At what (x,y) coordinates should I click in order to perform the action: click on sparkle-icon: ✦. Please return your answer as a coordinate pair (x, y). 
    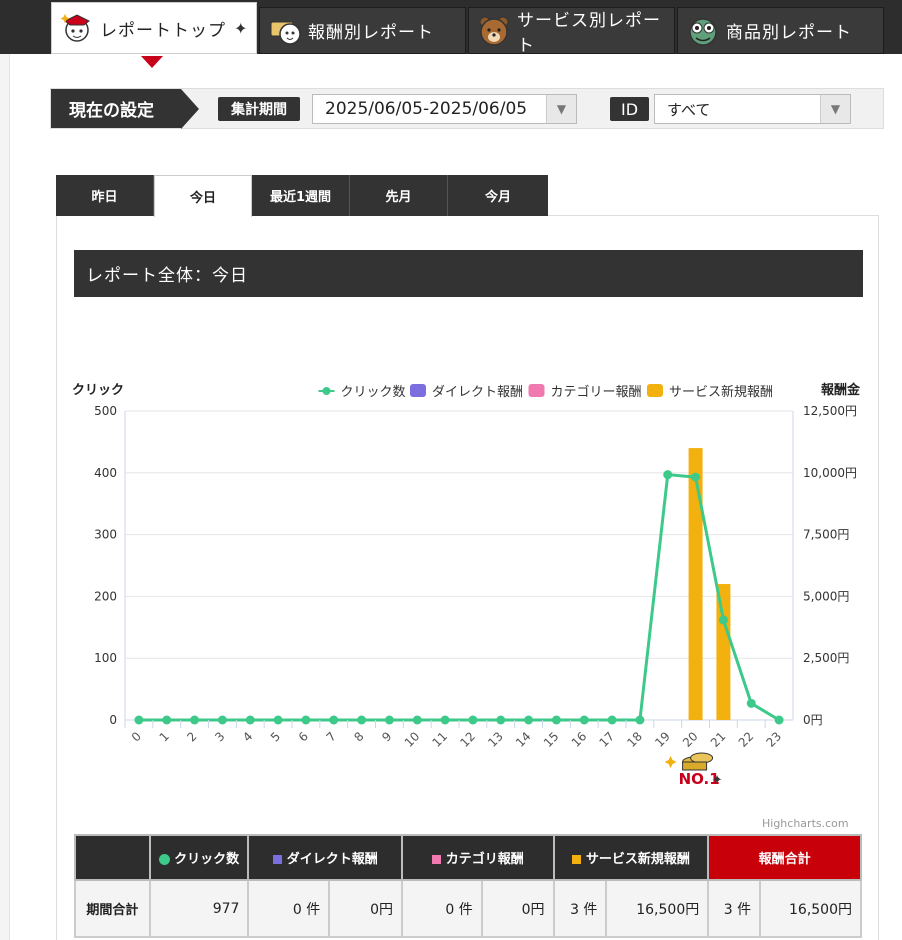
    Looking at the image, I should click on (241, 28).